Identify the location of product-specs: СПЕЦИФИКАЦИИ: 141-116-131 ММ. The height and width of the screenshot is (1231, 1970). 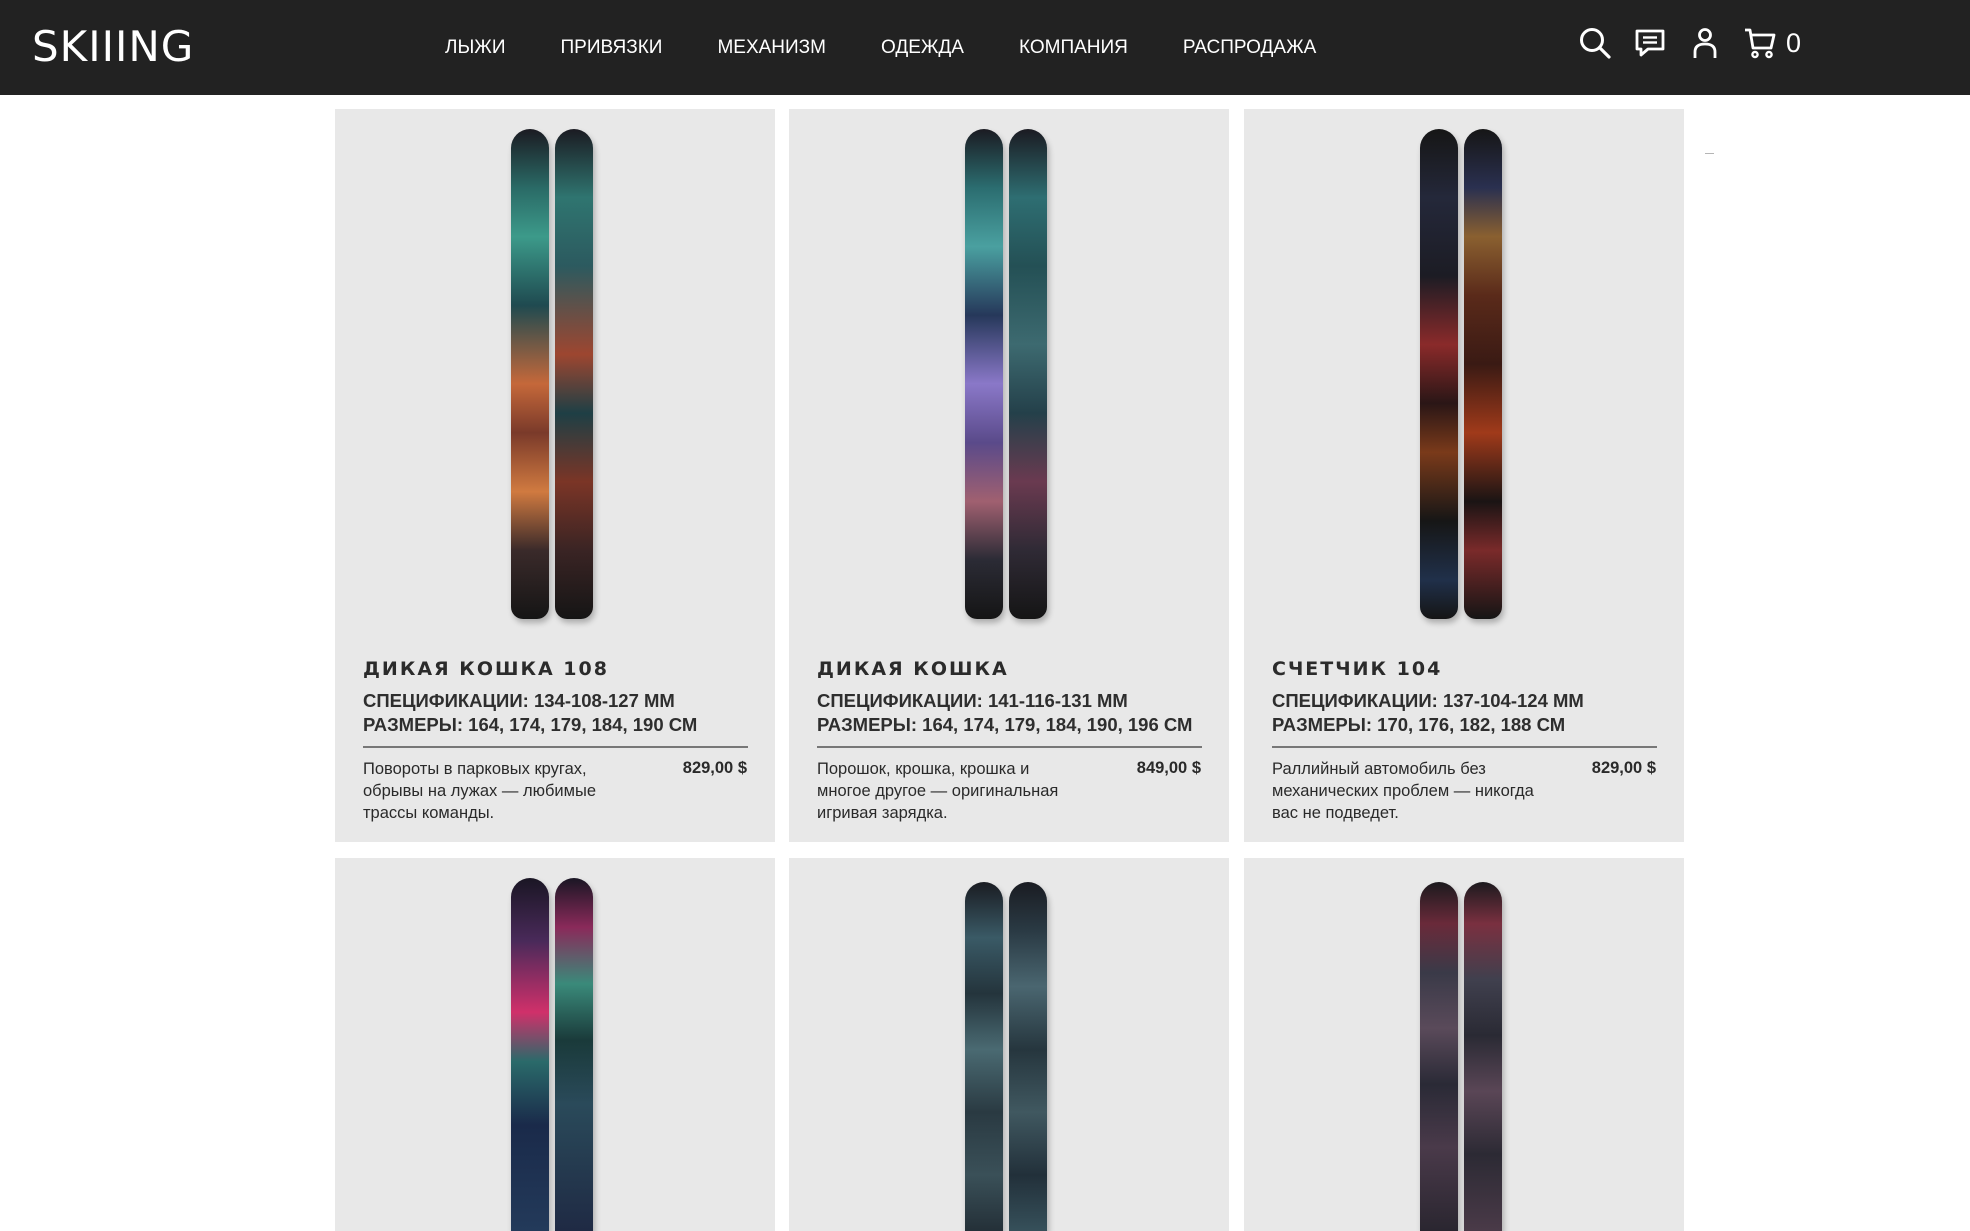
(972, 700).